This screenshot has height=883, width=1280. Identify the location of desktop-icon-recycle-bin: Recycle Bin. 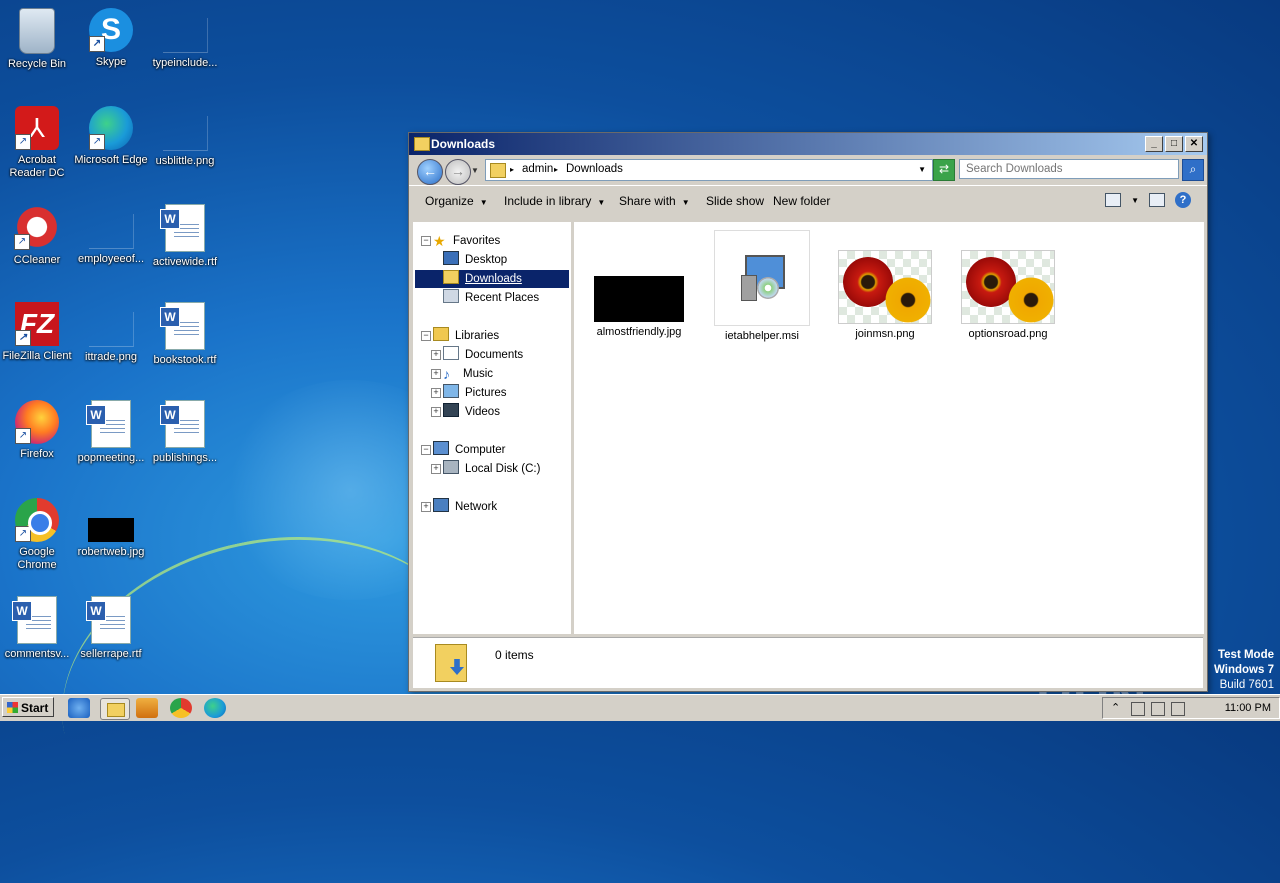
(37, 39).